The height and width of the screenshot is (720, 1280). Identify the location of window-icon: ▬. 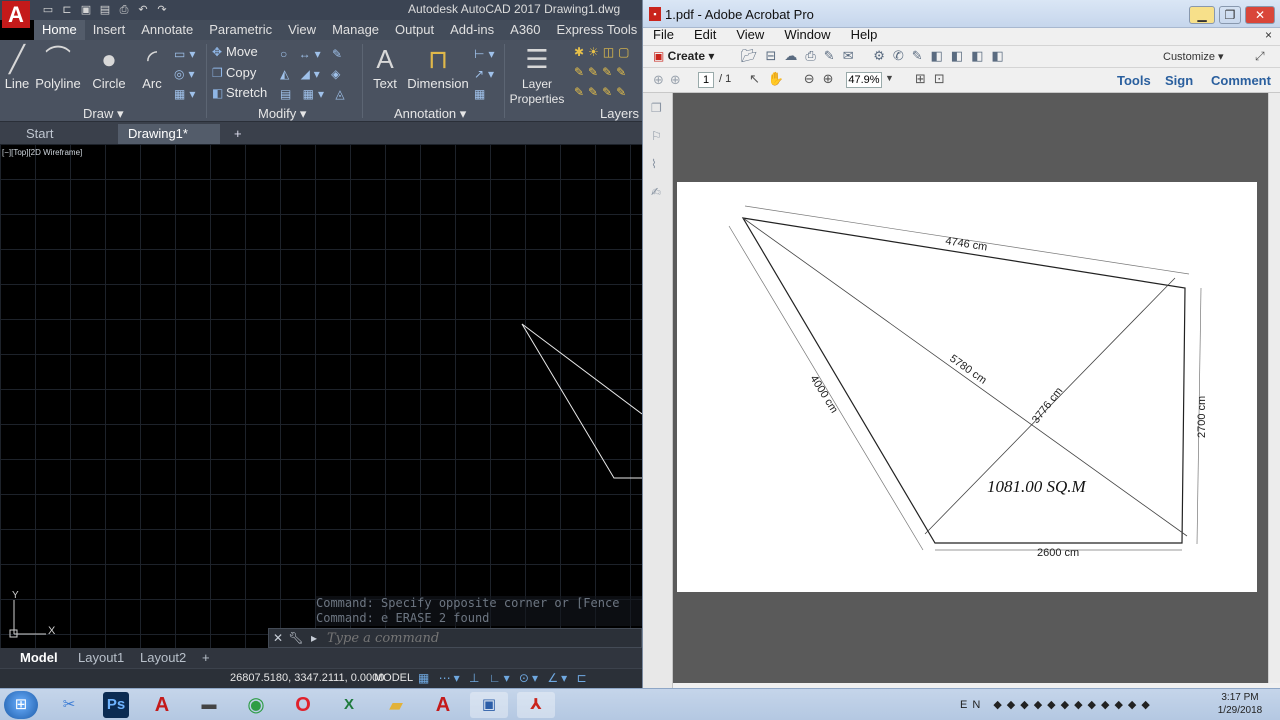
(209, 705).